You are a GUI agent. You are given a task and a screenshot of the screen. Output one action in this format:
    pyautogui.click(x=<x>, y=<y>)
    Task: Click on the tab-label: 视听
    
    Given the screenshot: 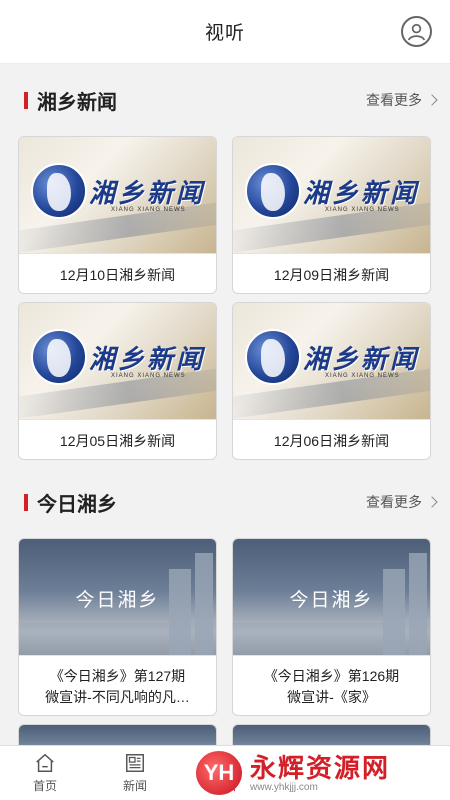 What is the action you would take?
    pyautogui.click(x=224, y=786)
    